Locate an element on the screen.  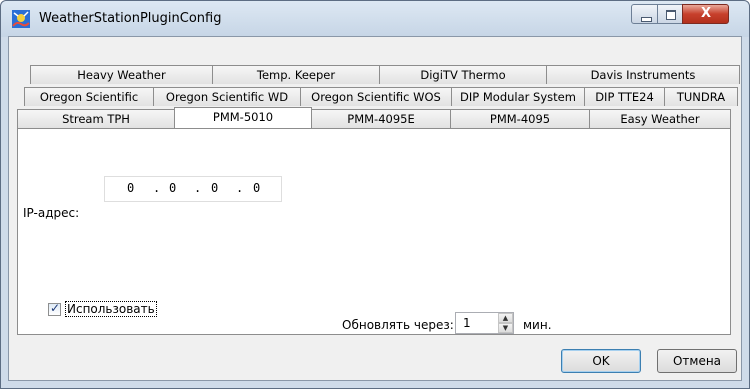
ip-octet-4: 0 is located at coordinates (256, 188).